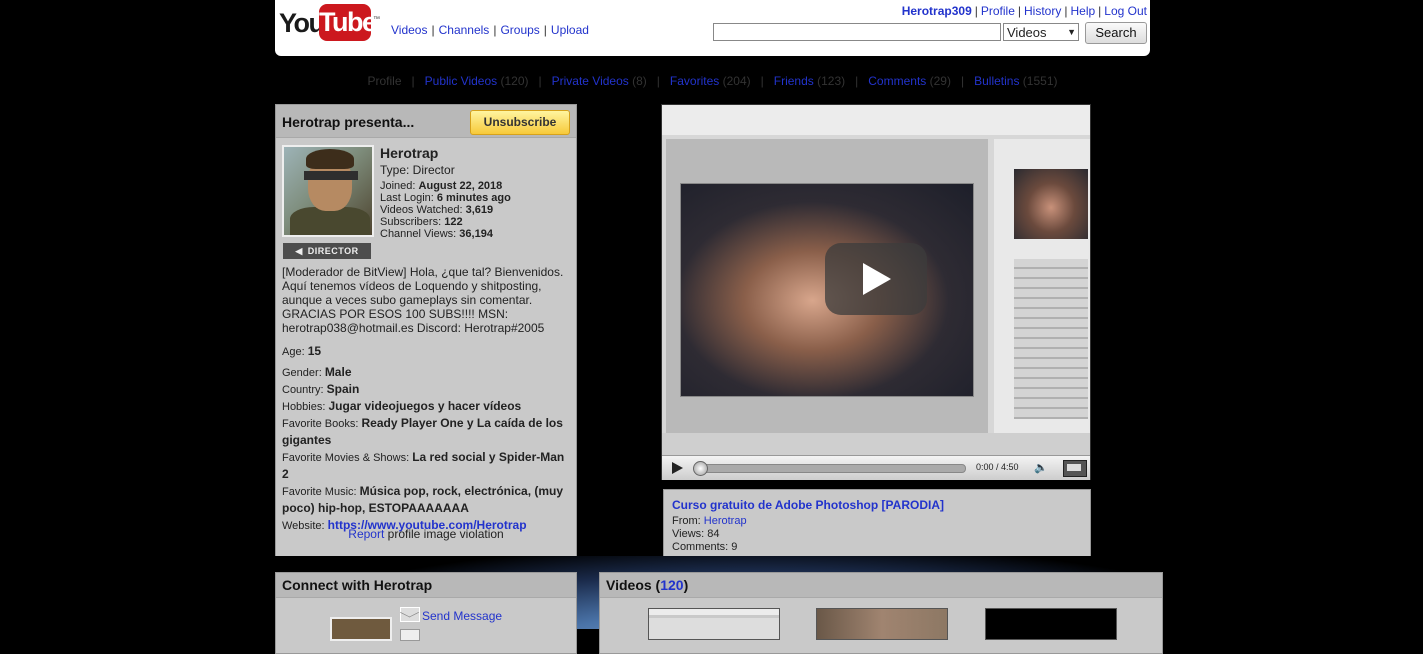 The image size is (1423, 654). I want to click on tab-favorites: Favorites (204), so click(710, 81).